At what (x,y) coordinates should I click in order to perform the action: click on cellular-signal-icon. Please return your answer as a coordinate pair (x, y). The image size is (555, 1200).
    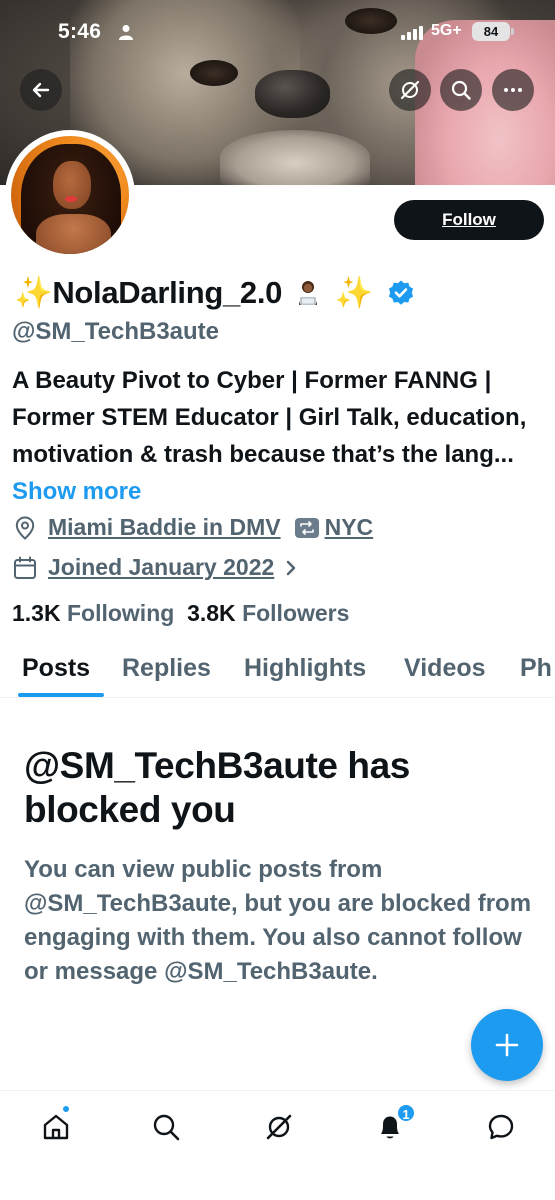
    Looking at the image, I should click on (412, 33).